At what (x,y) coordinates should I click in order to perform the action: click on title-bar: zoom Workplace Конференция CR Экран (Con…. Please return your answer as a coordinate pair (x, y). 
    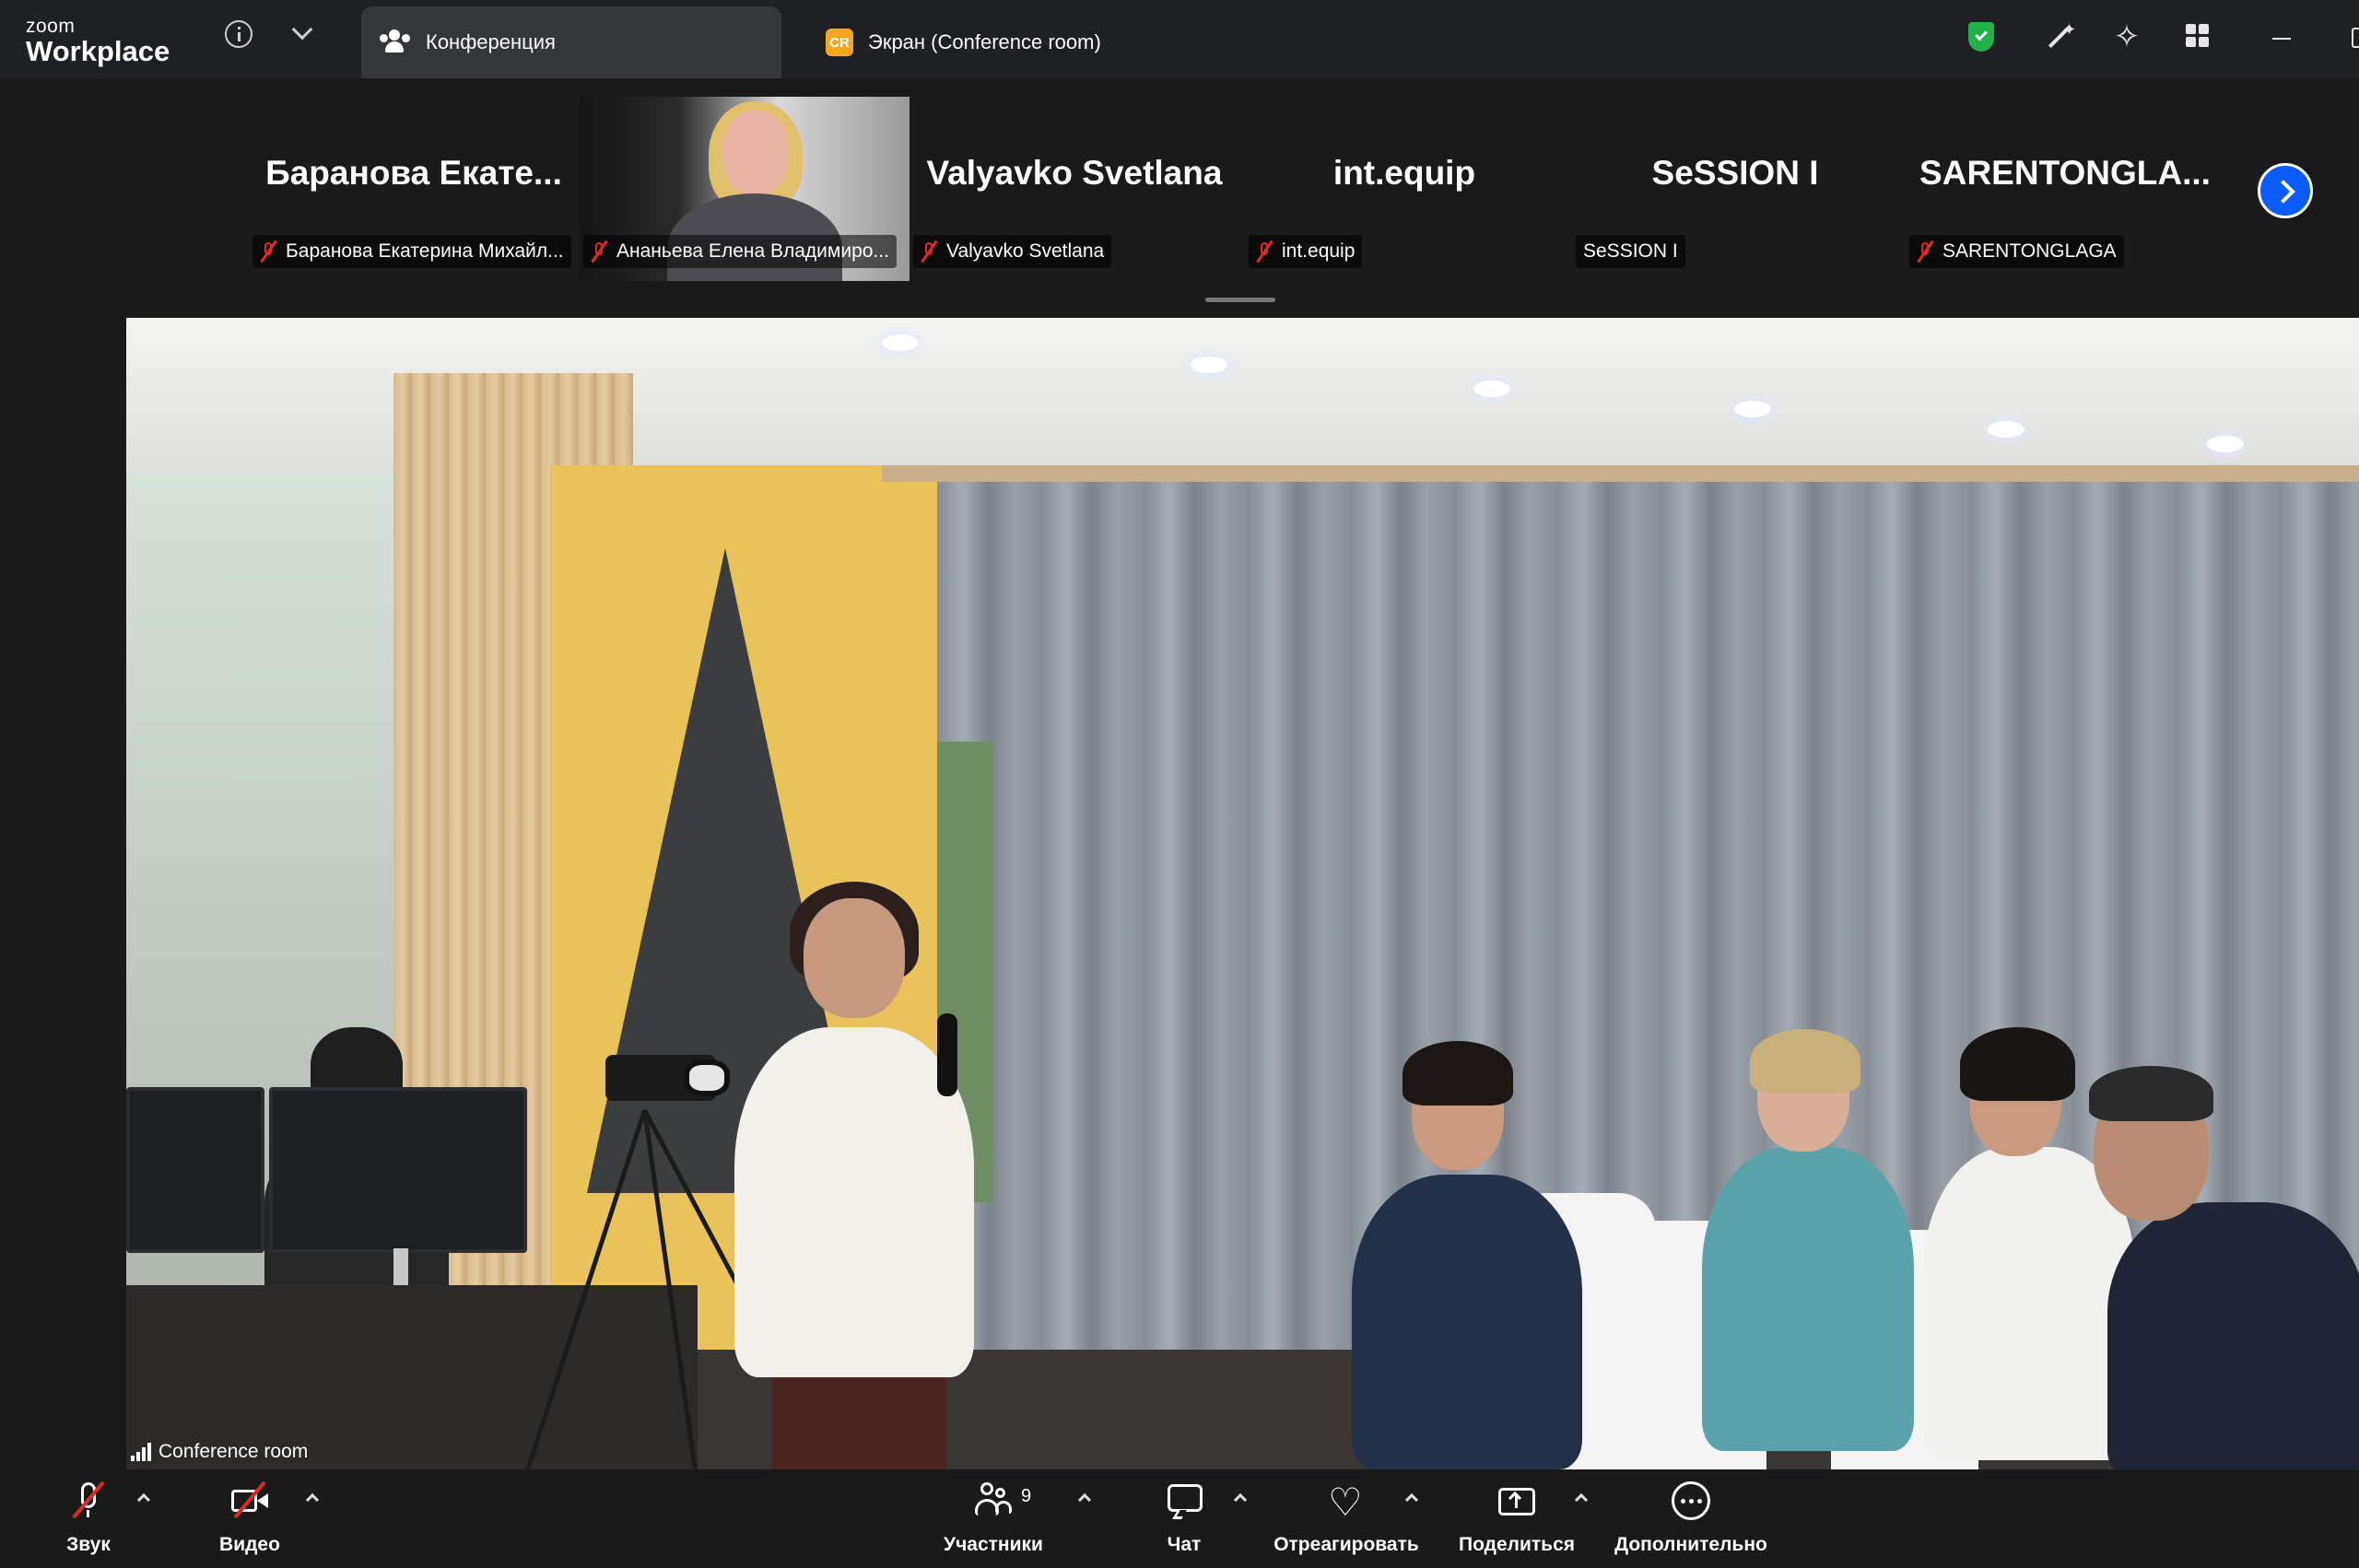
    Looking at the image, I should click on (1179, 39).